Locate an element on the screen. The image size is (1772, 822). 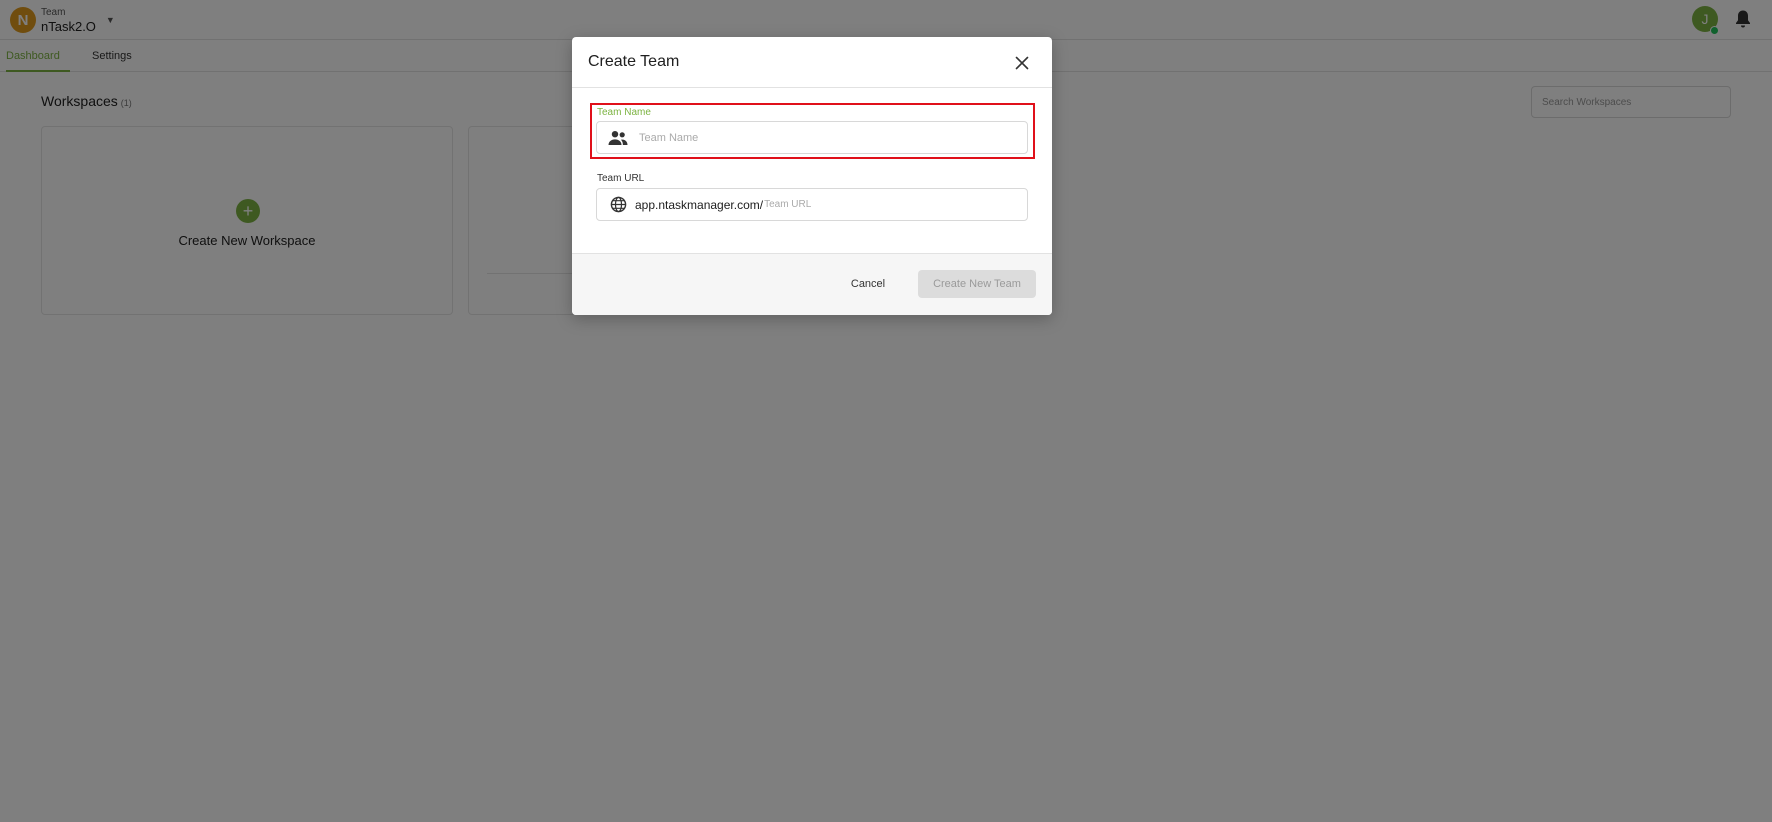
create-new-team-button: Create New Team is located at coordinates (977, 284).